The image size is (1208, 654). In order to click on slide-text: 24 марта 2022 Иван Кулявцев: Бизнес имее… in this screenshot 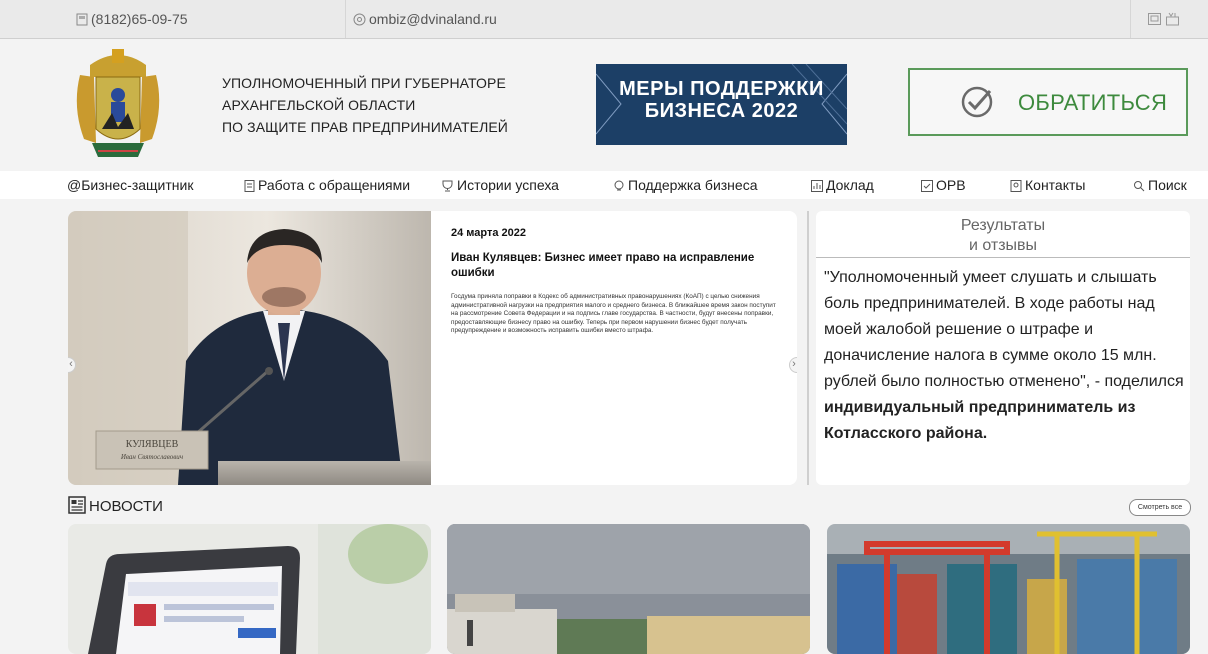, I will do `click(616, 281)`.